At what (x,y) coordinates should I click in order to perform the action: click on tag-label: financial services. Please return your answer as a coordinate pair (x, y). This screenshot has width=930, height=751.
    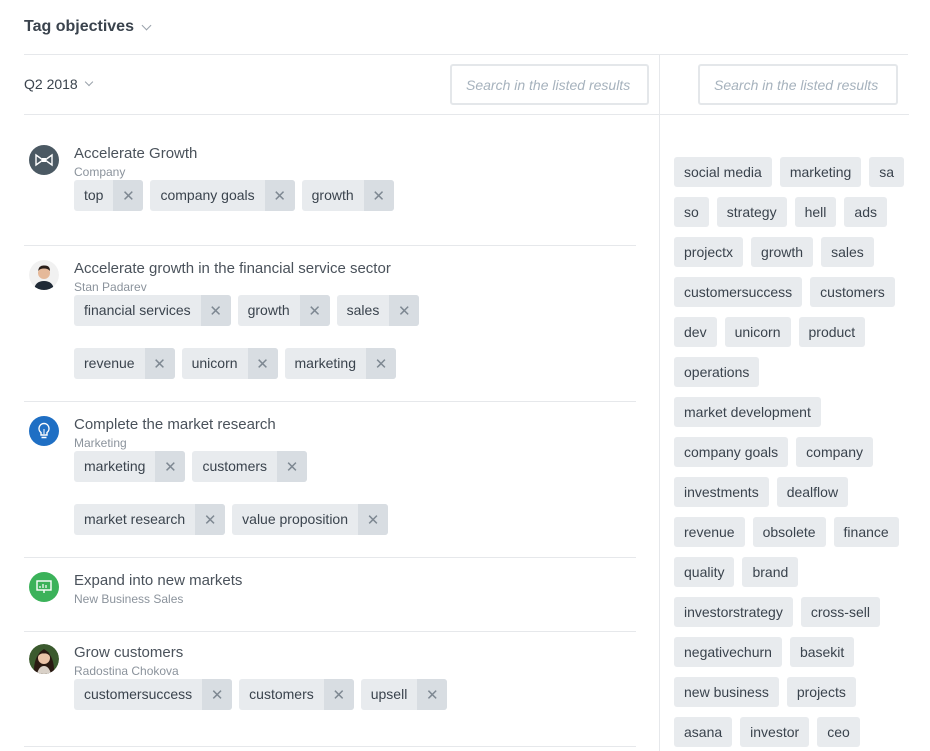
    Looking at the image, I should click on (137, 310).